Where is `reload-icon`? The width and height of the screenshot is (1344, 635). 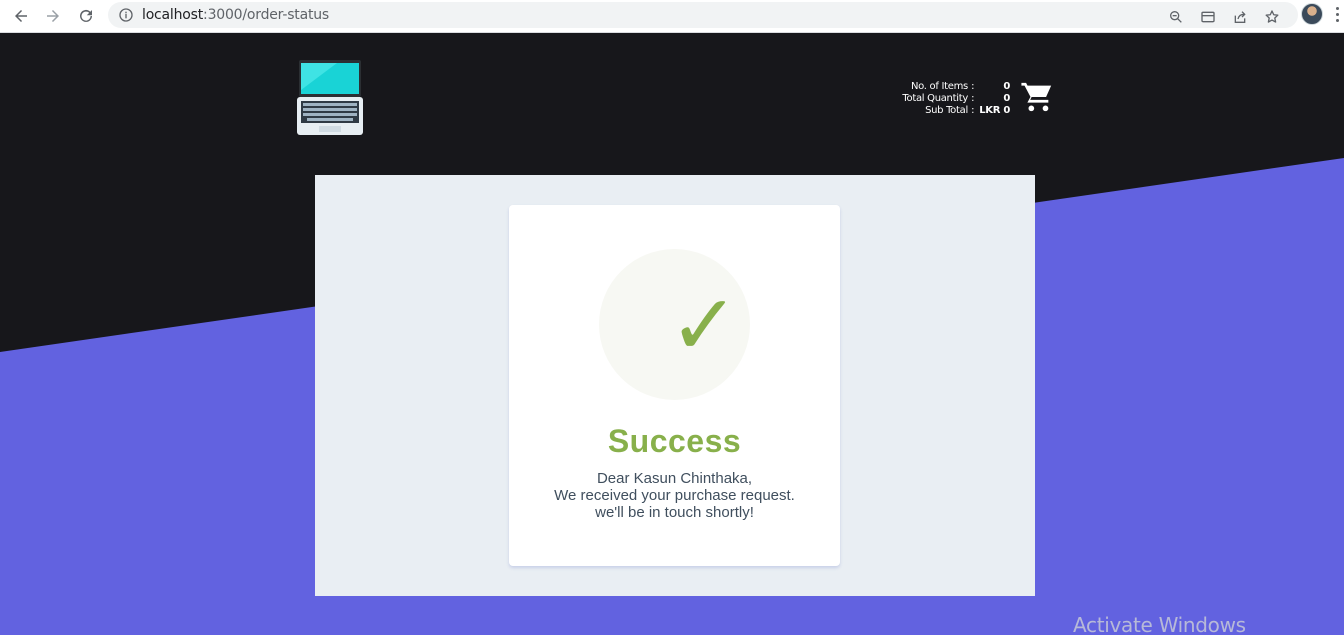 reload-icon is located at coordinates (86, 15).